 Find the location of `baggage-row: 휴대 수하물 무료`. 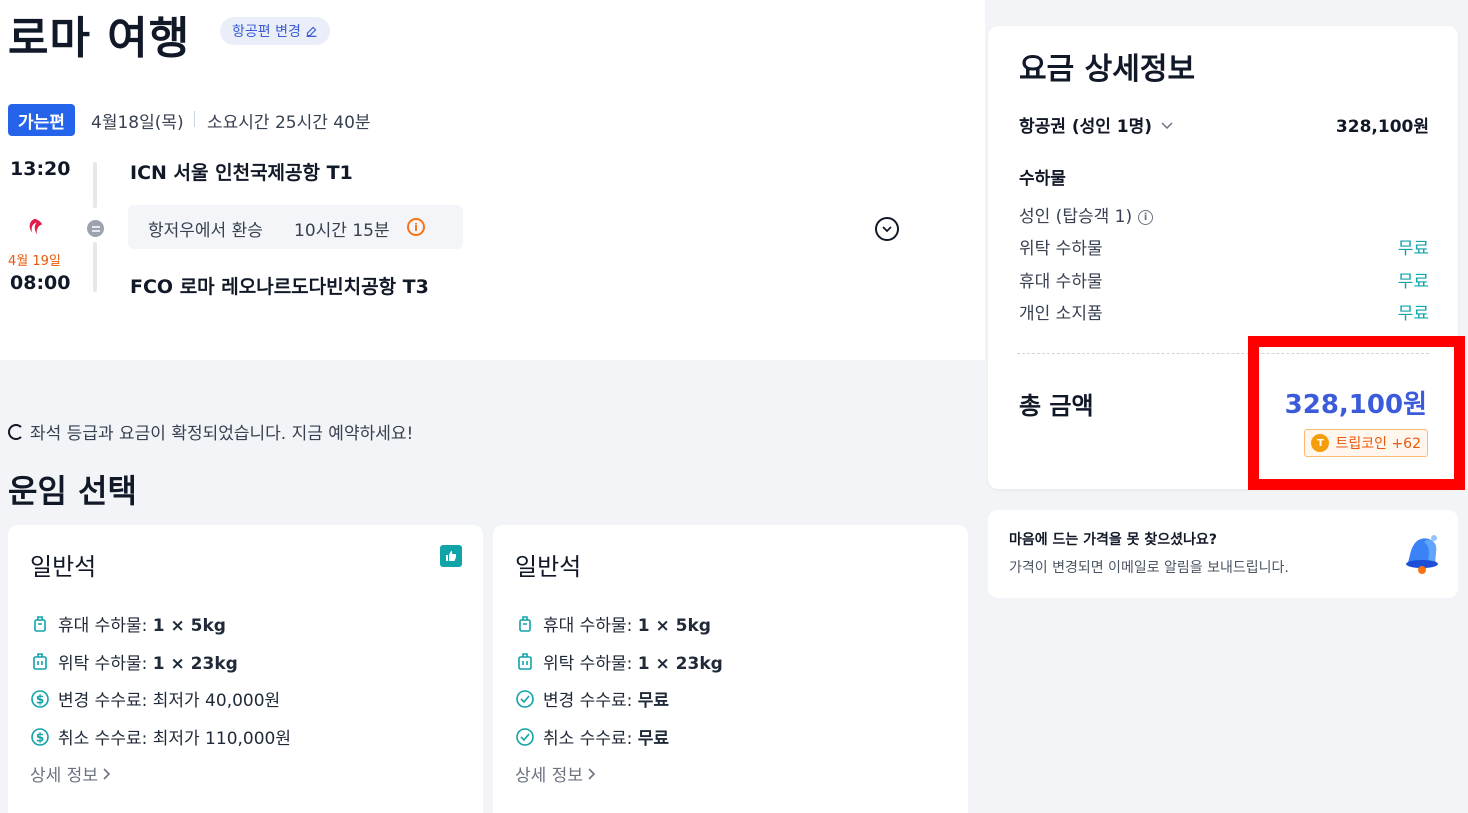

baggage-row: 휴대 수하물 무료 is located at coordinates (1224, 279).